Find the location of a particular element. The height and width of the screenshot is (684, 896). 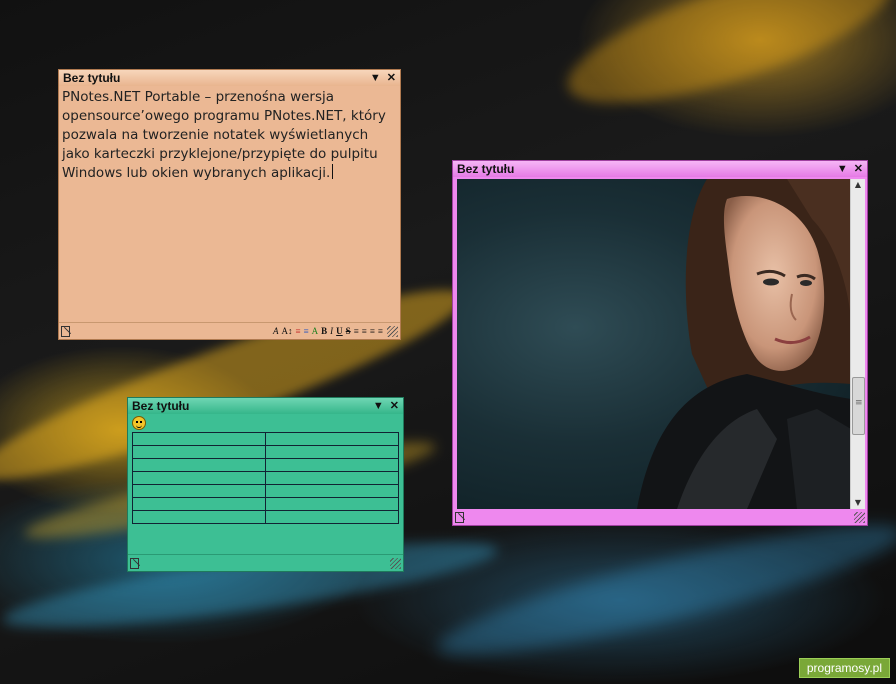

sticky-note-green: Bez tytułu ▼ ✕ is located at coordinates (265, 484).